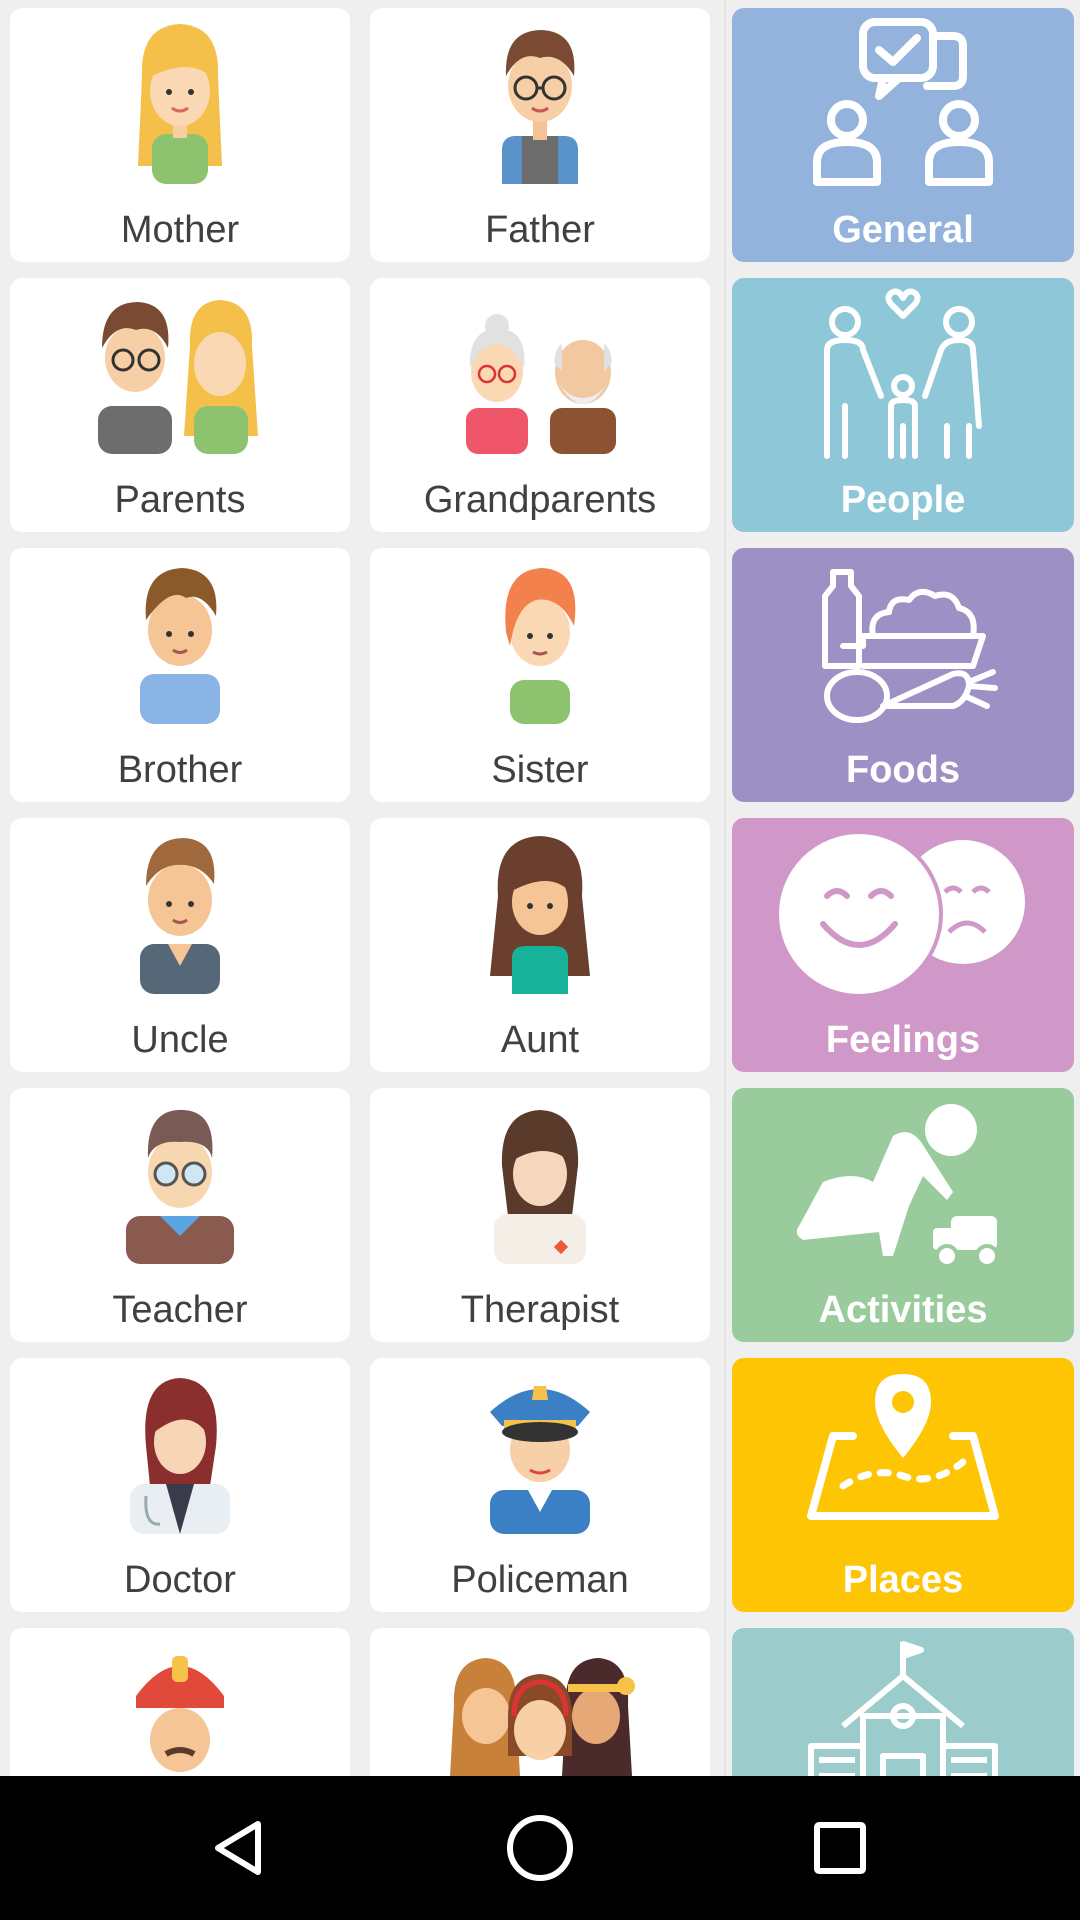  What do you see at coordinates (900, 914) in the screenshot?
I see `feelings-faces-icon` at bounding box center [900, 914].